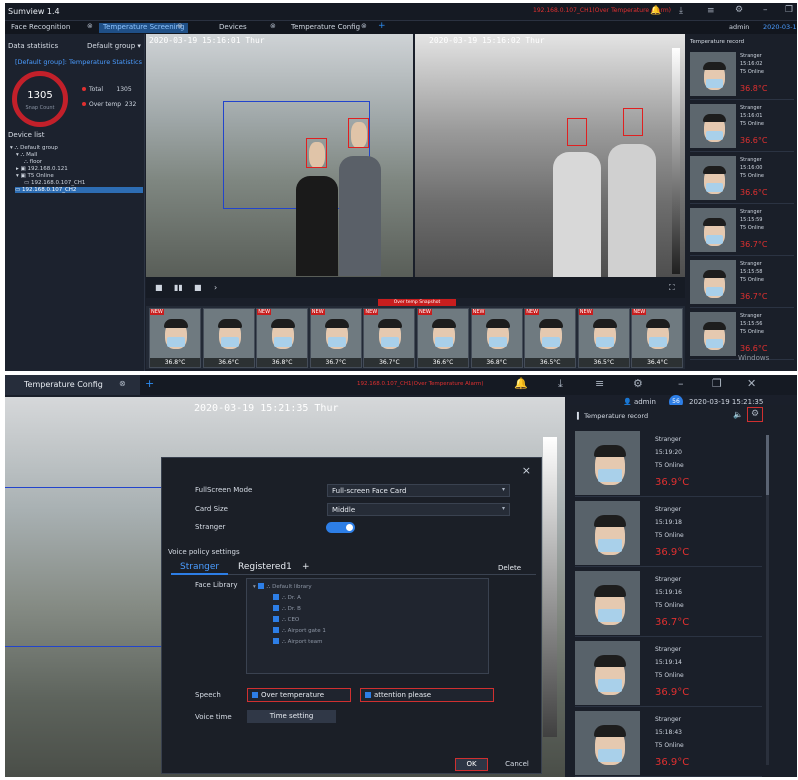 The width and height of the screenshot is (798, 780). What do you see at coordinates (26, 155) in the screenshot?
I see `tree-mall: ▾ ⛬ Mall` at bounding box center [26, 155].